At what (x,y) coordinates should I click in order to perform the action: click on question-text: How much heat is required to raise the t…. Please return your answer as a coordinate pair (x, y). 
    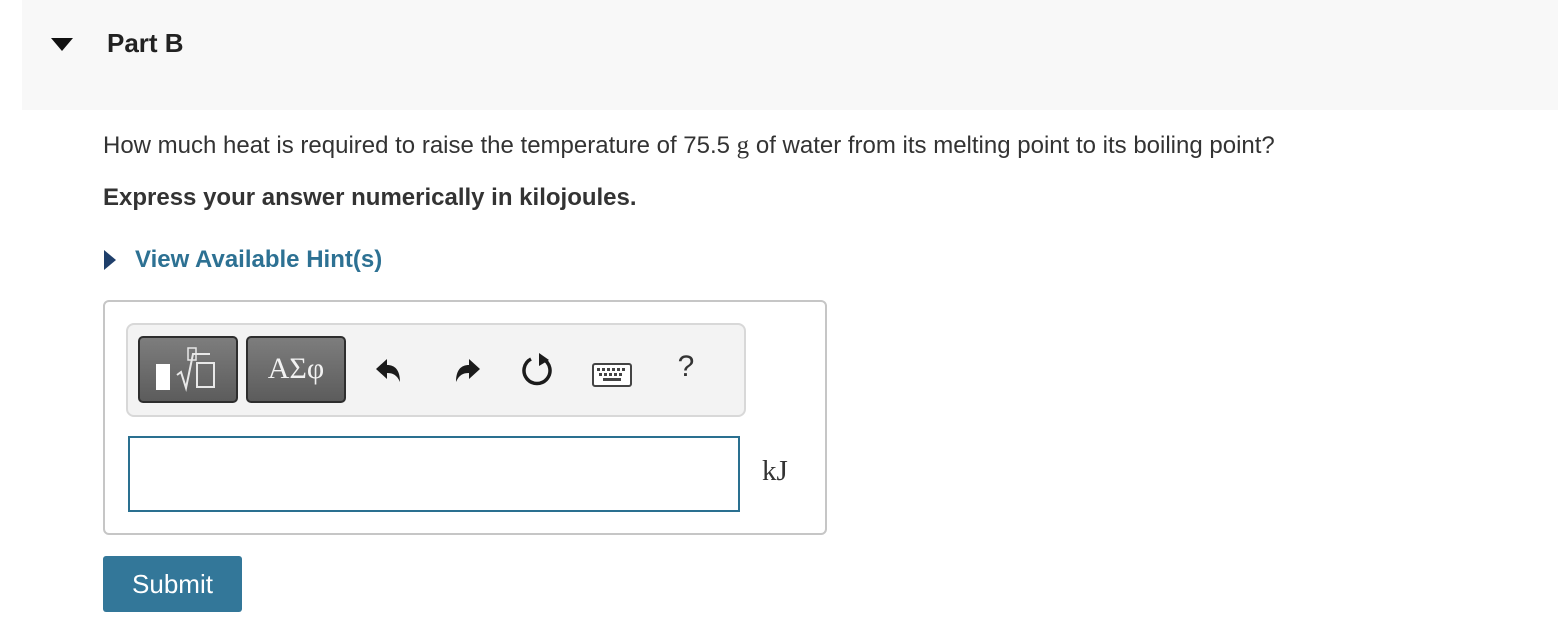
    Looking at the image, I should click on (689, 146).